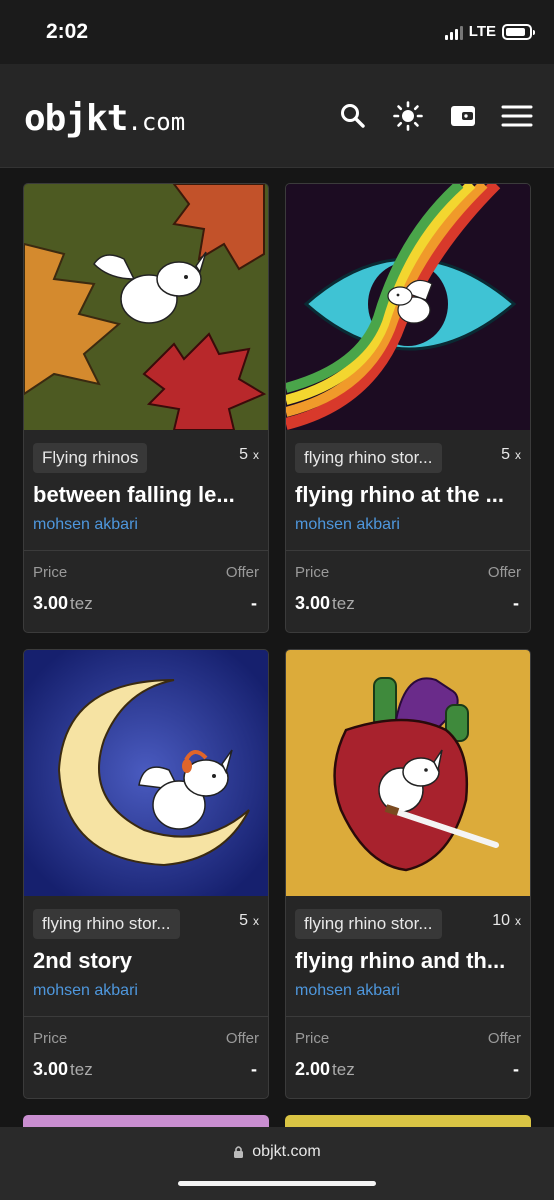 The image size is (554, 1200). What do you see at coordinates (482, 31) in the screenshot?
I see `network-type: LTE` at bounding box center [482, 31].